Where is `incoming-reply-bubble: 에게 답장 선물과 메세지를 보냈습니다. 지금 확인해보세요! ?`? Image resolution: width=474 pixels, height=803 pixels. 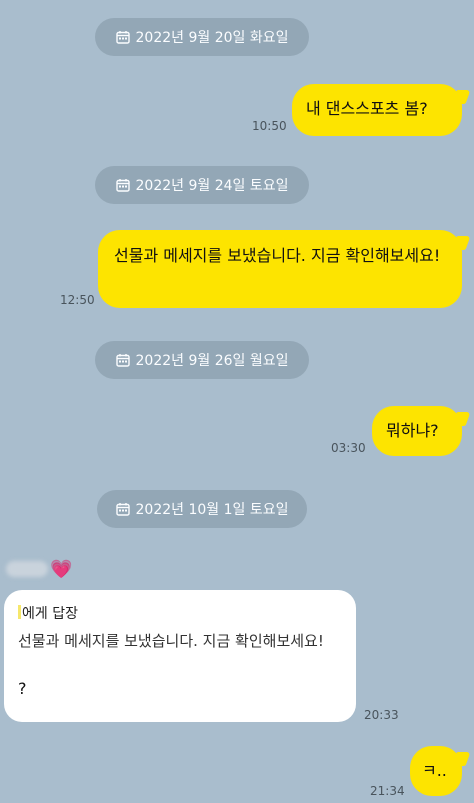
incoming-reply-bubble: 에게 답장 선물과 메세지를 보냈습니다. 지금 확인해보세요! ? is located at coordinates (180, 656).